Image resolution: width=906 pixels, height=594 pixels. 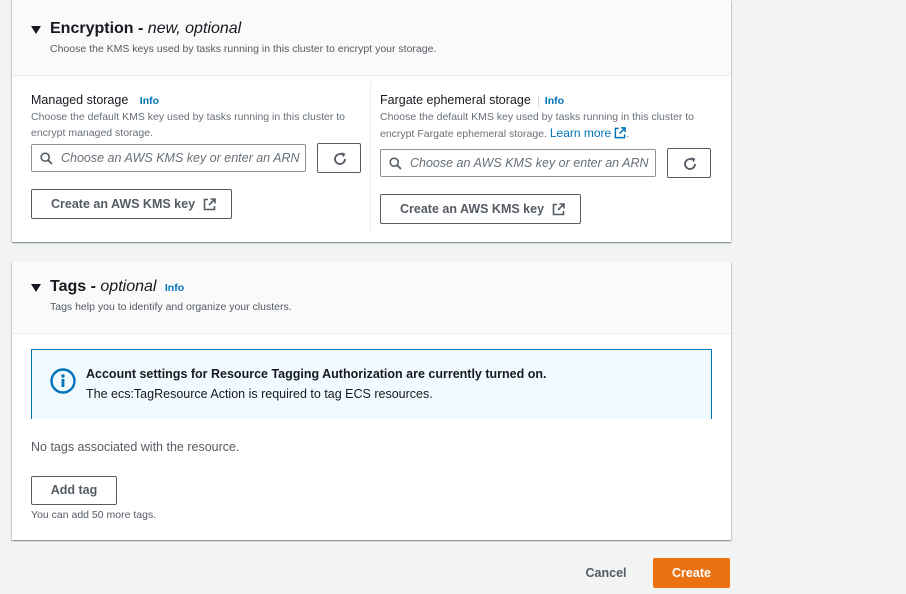 What do you see at coordinates (145, 29) in the screenshot?
I see `encryption-title: Encryption - new, optional` at bounding box center [145, 29].